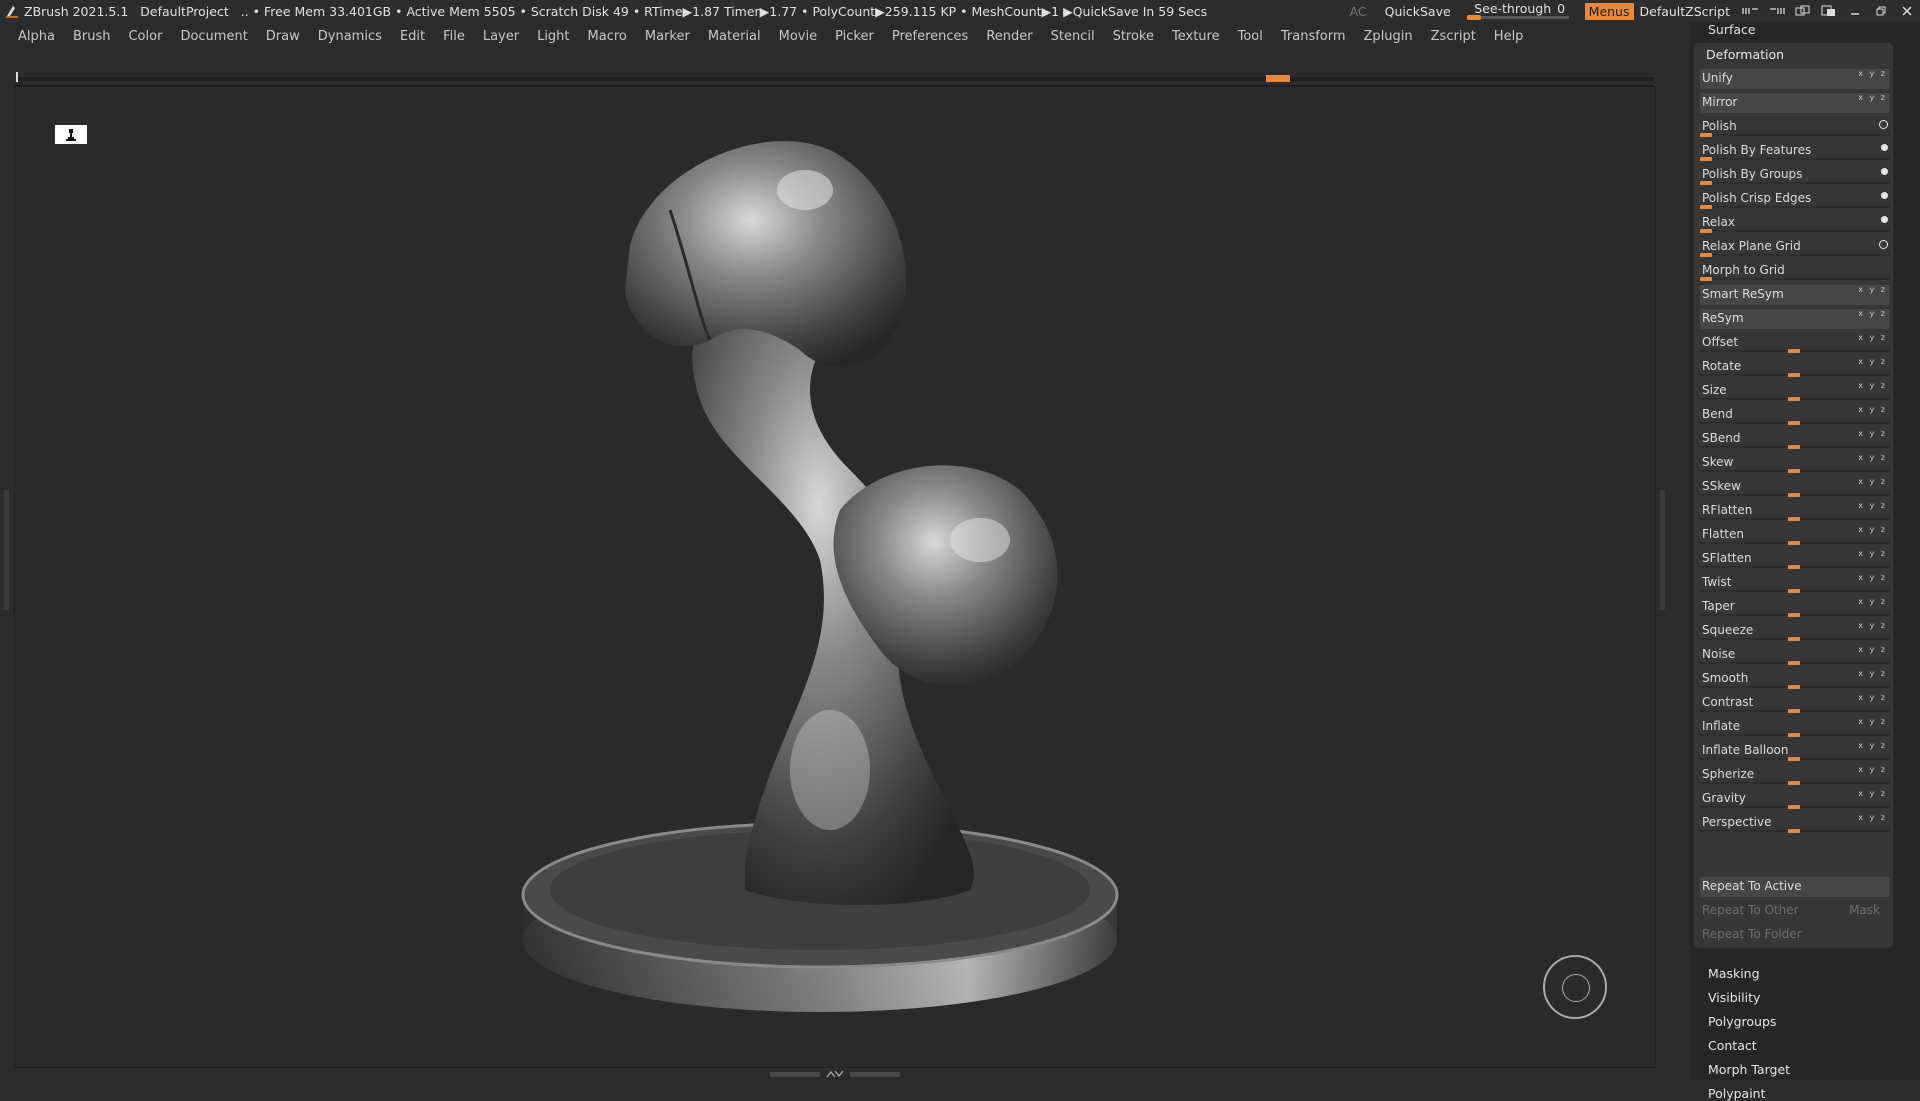 Image resolution: width=1920 pixels, height=1101 pixels. What do you see at coordinates (854, 36) in the screenshot?
I see `menu-picker: Picker` at bounding box center [854, 36].